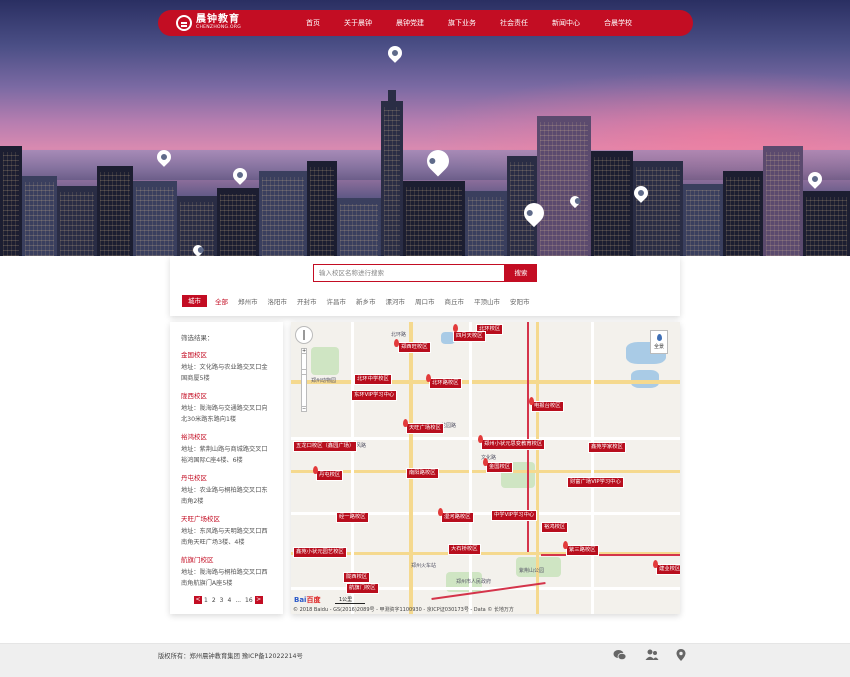 The height and width of the screenshot is (677, 850). I want to click on footer-copyright: 版权所有：郑州晨钟教育集团 豫ICP备12022214号, so click(230, 656).